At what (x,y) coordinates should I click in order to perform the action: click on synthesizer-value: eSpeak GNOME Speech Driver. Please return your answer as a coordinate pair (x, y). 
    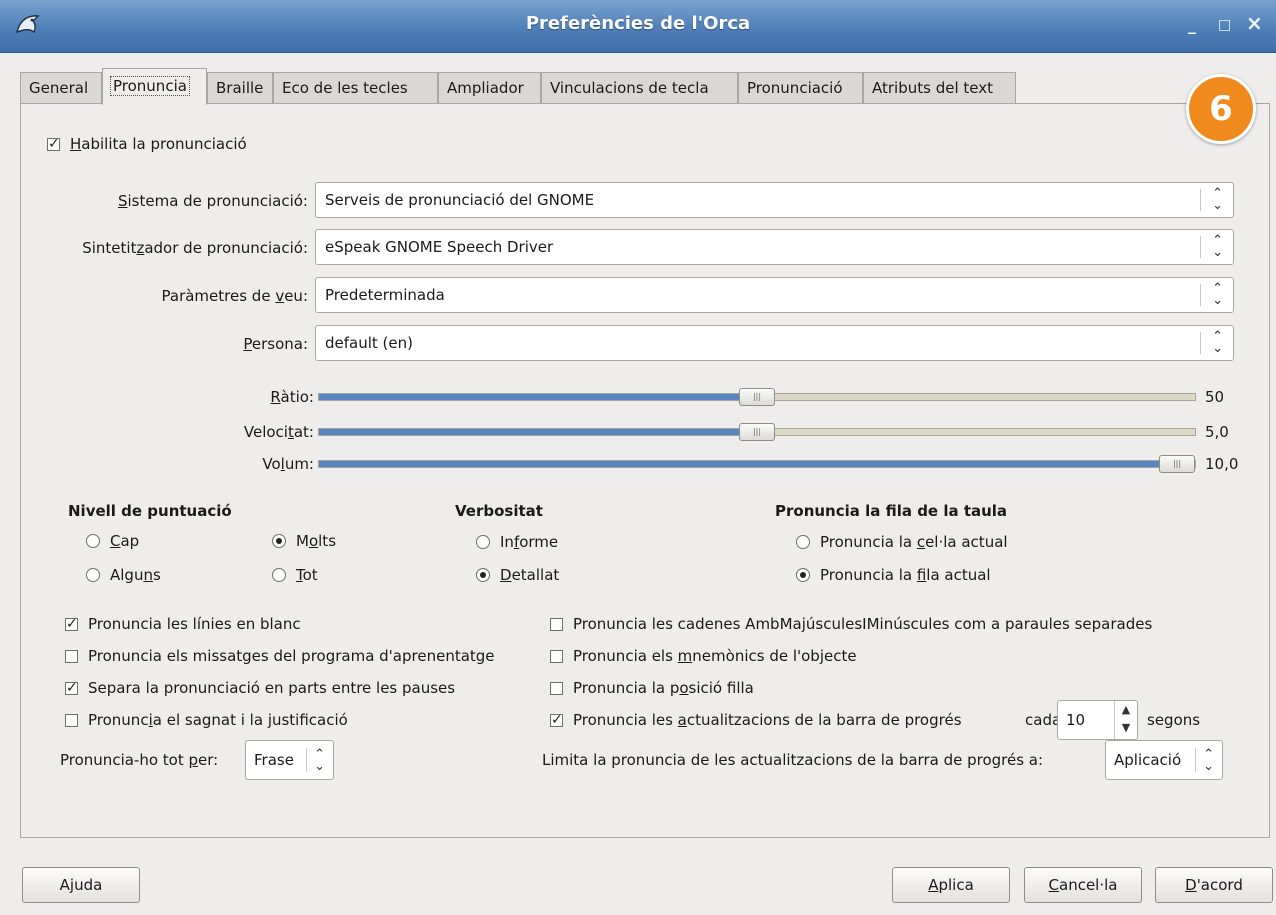
    Looking at the image, I should click on (439, 247).